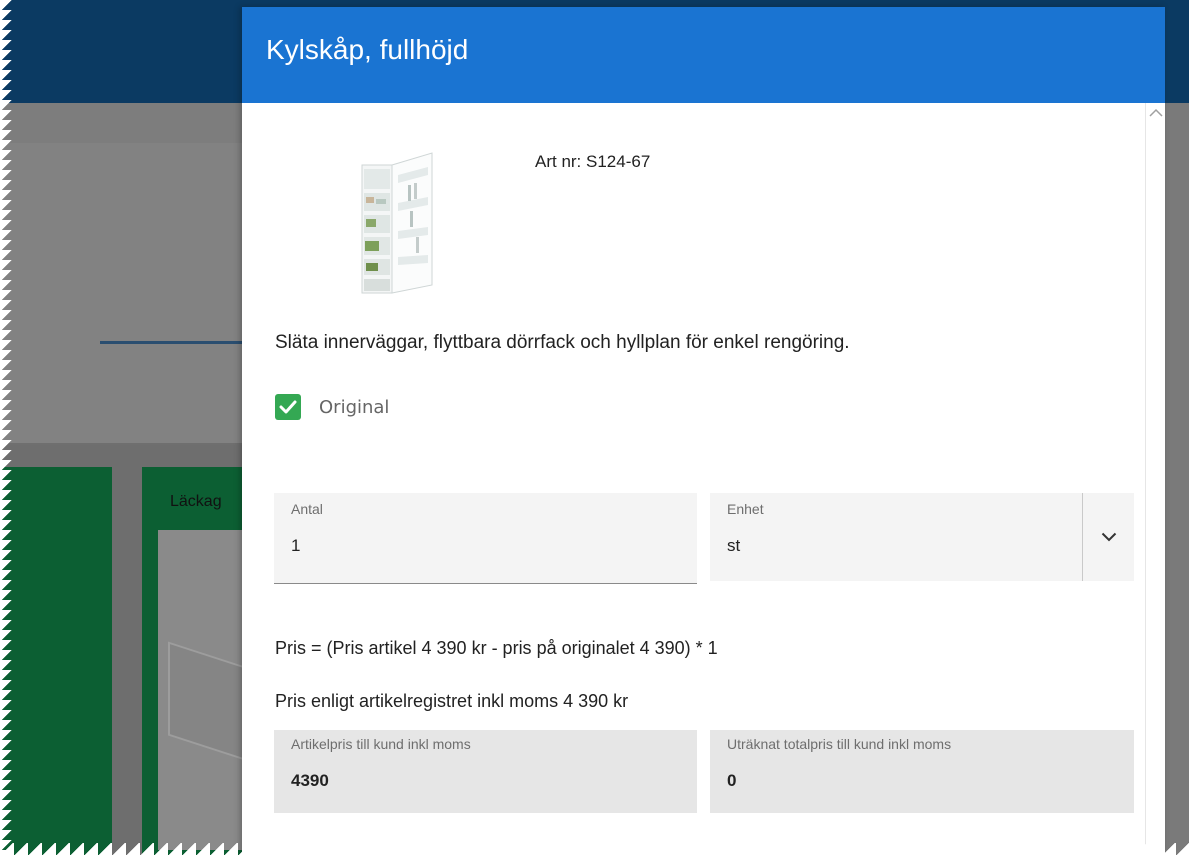 This screenshot has height=855, width=1189. Describe the element at coordinates (485, 771) in the screenshot. I see `article-price-field: Artikelpris till kund inkl moms 4390` at that location.